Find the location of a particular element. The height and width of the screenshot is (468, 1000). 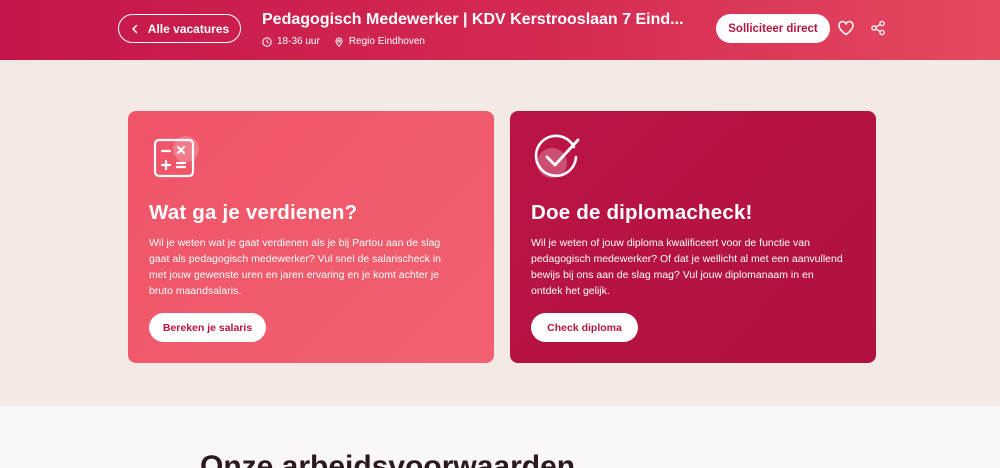

calculator-icon is located at coordinates (176, 157).